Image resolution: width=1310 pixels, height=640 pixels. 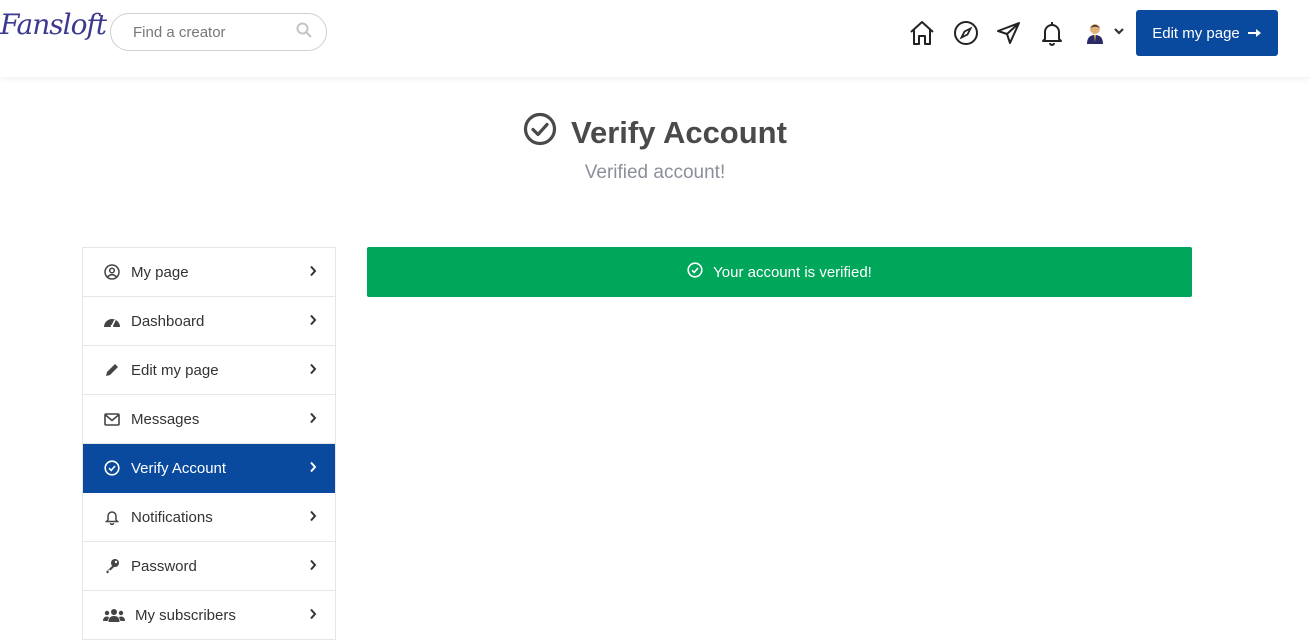 I want to click on user-circle-icon, so click(x=112, y=272).